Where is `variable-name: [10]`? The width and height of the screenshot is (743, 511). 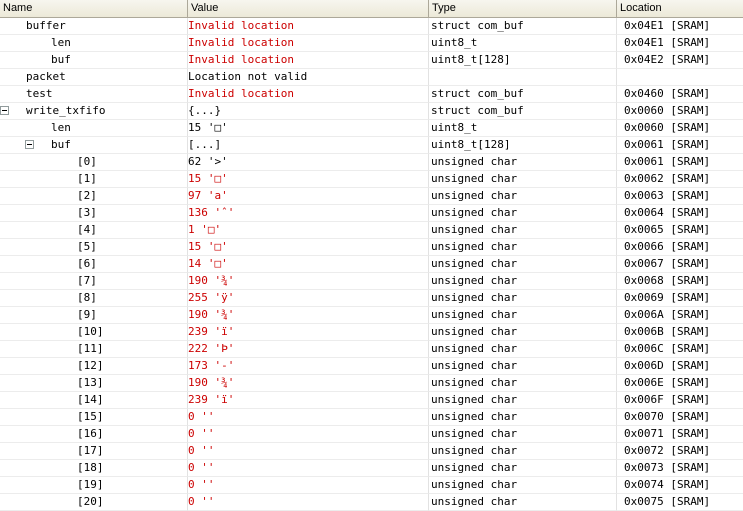
variable-name: [10] is located at coordinates (90, 331).